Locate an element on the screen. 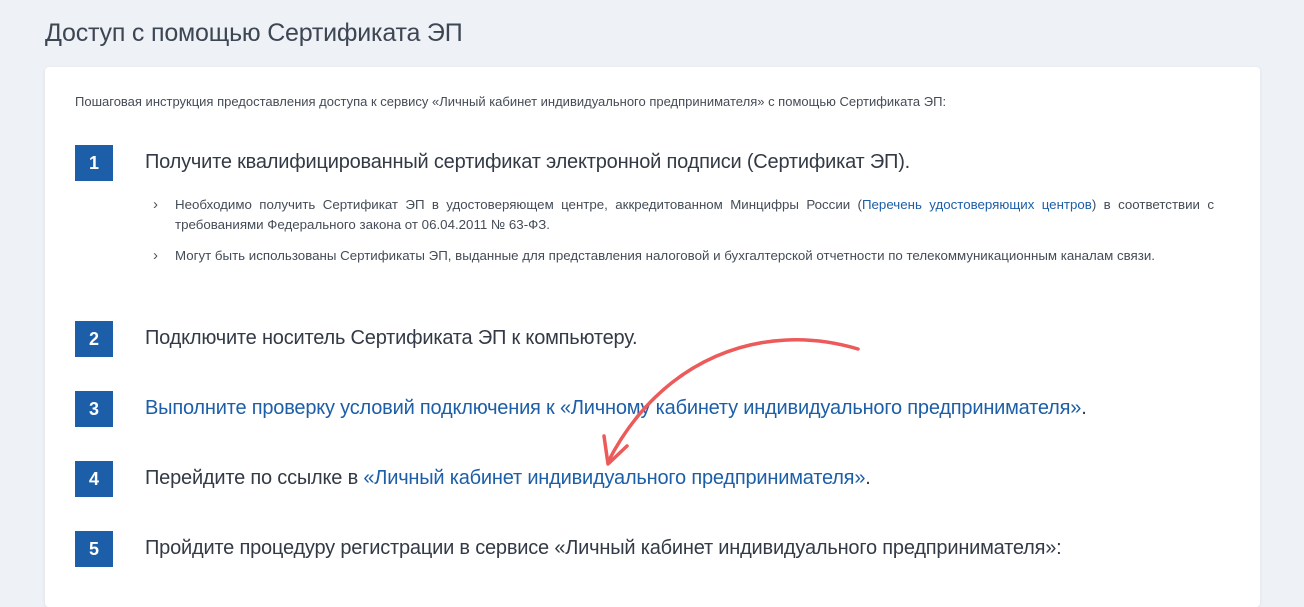 This screenshot has height=607, width=1304. step-number: 1 is located at coordinates (94, 163).